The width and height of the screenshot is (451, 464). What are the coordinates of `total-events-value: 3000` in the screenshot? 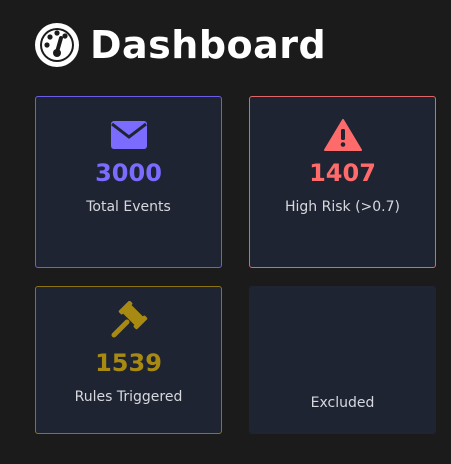 It's located at (128, 173).